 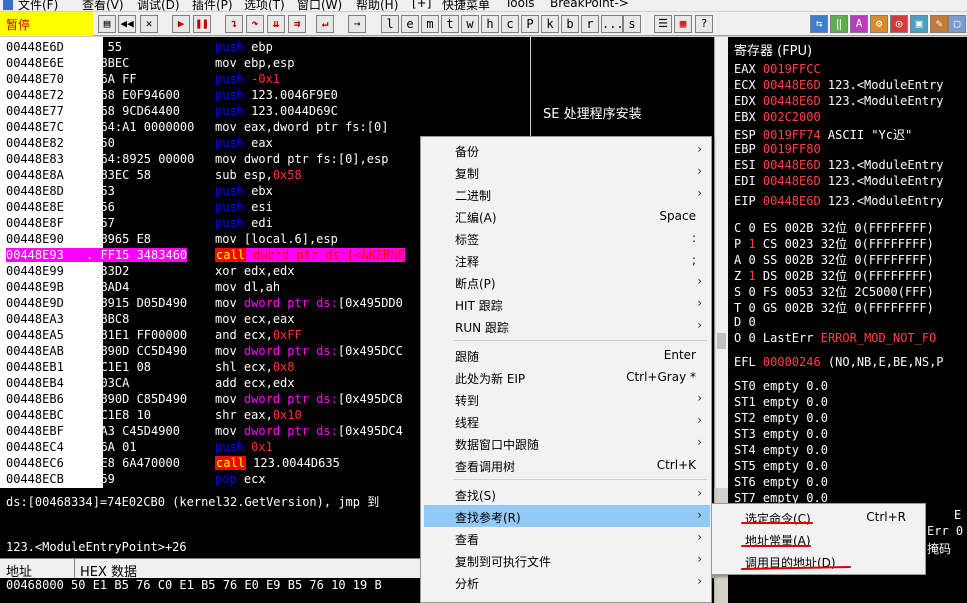 What do you see at coordinates (839, 363) in the screenshot?
I see `register-efl: EFL 00000246 (NO,NB,E,BE,NS,P` at bounding box center [839, 363].